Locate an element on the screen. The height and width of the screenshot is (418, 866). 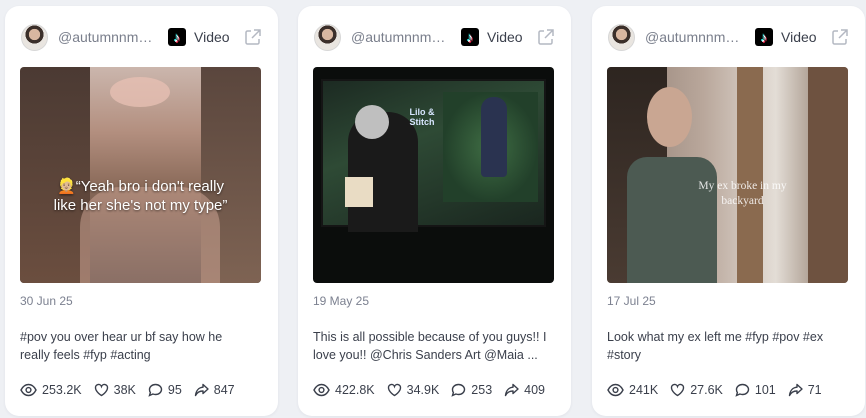
views-stat: 241K is located at coordinates (632, 390).